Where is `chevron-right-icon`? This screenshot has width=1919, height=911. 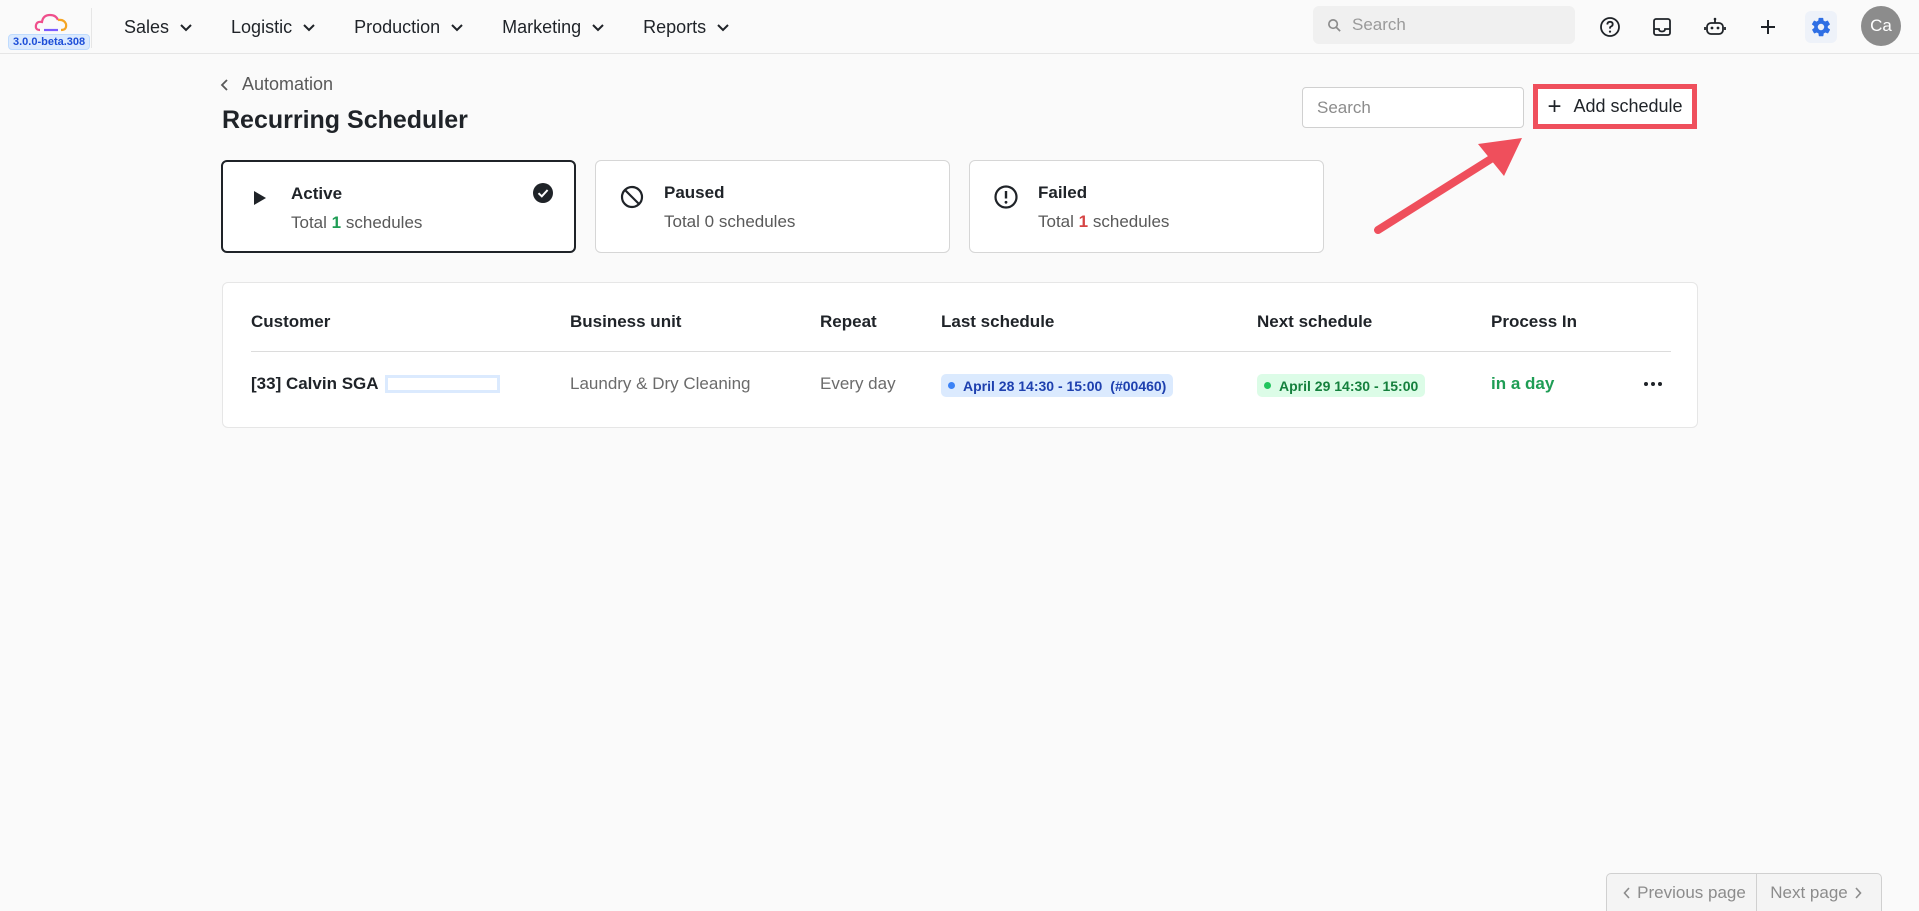
chevron-right-icon is located at coordinates (1858, 893).